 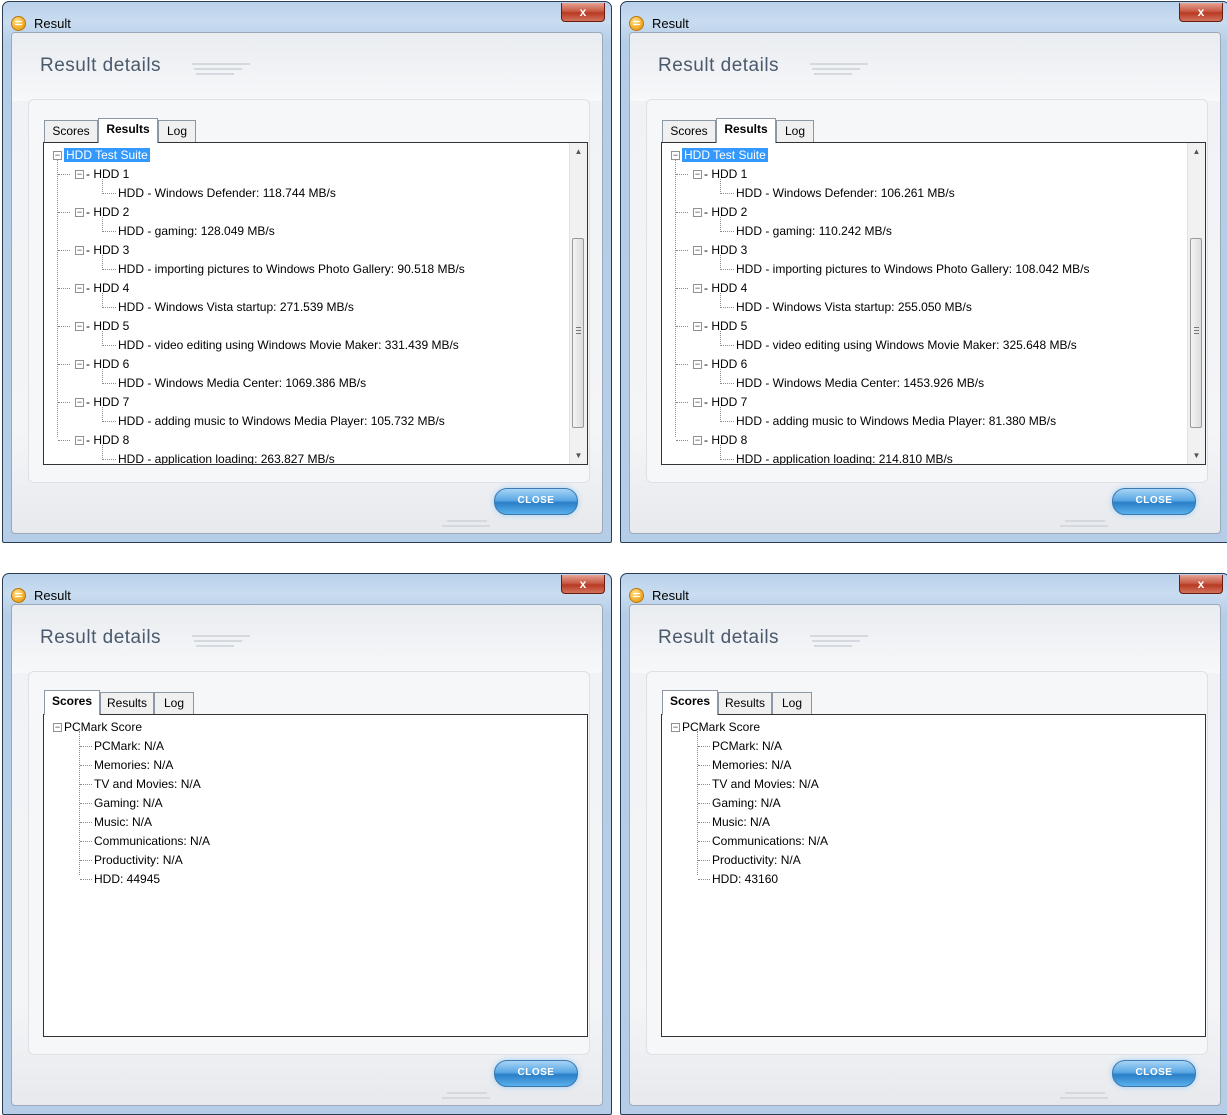 I want to click on tree-leaf: HDD - gaming: 110.242 MB/s, so click(x=814, y=231).